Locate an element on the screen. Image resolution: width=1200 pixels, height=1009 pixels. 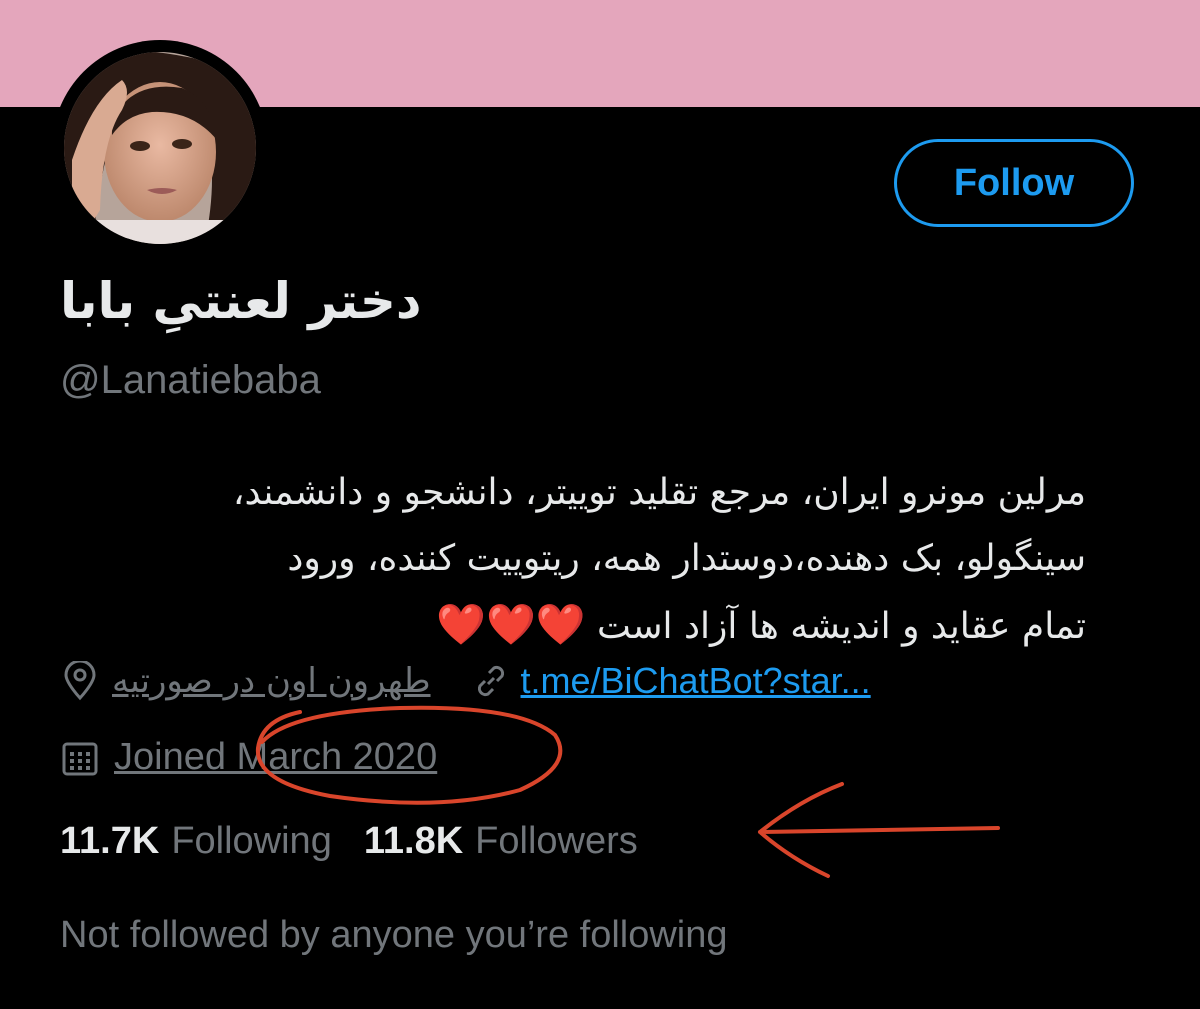
hearts-emoji: ❤️❤️❤️ is located at coordinates (511, 625).